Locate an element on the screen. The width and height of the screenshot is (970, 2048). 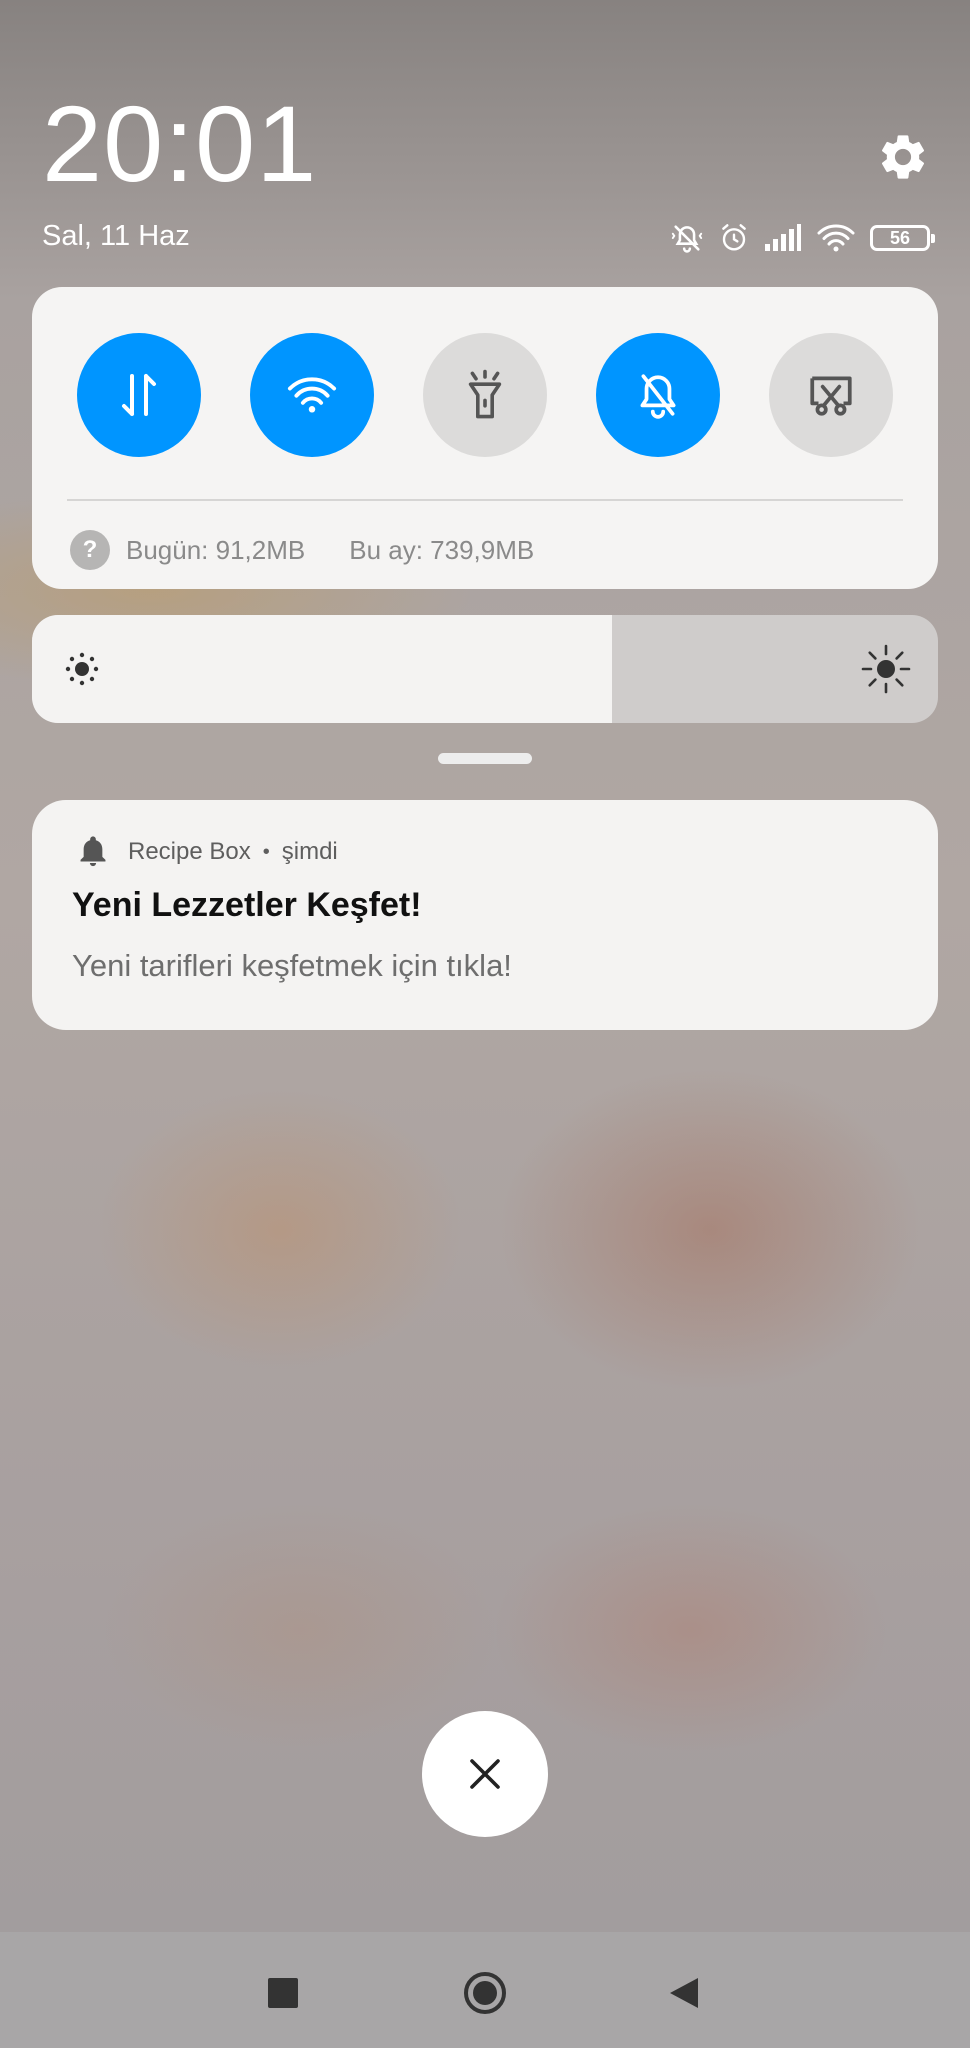
signal-icon is located at coordinates (783, 237).